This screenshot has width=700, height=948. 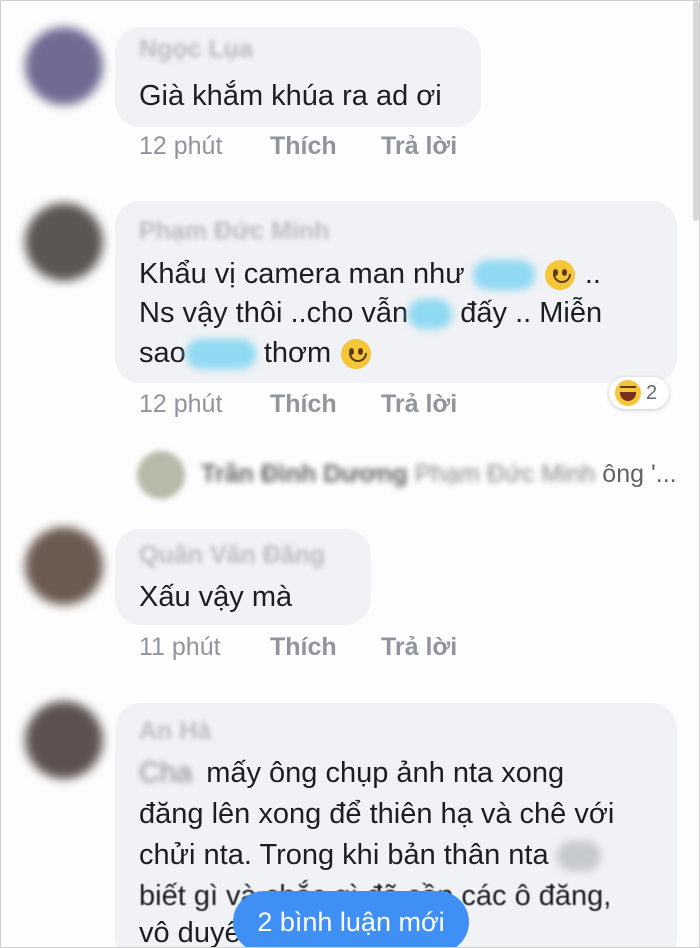 I want to click on comment-author: Quân Văn Đăng, so click(x=232, y=555).